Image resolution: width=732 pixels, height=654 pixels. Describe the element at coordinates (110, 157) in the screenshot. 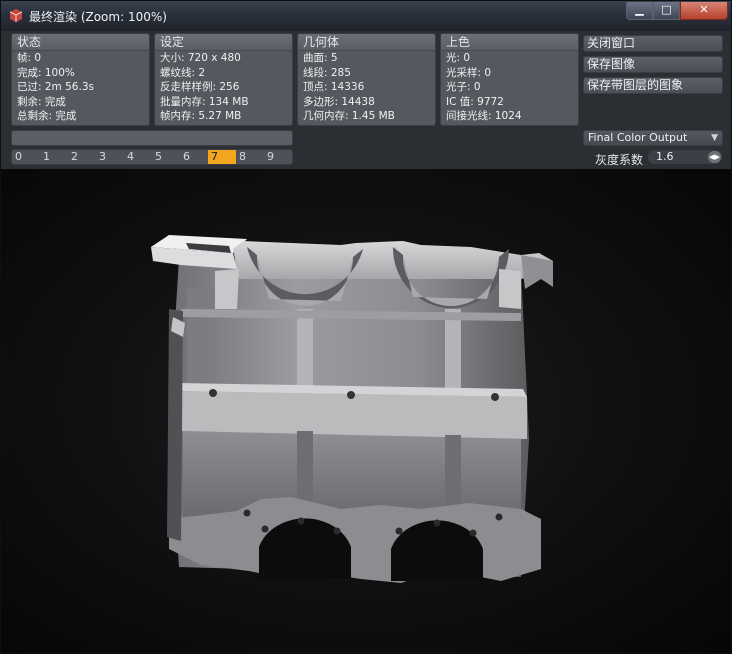

I see `buffer-3-button: 3` at that location.